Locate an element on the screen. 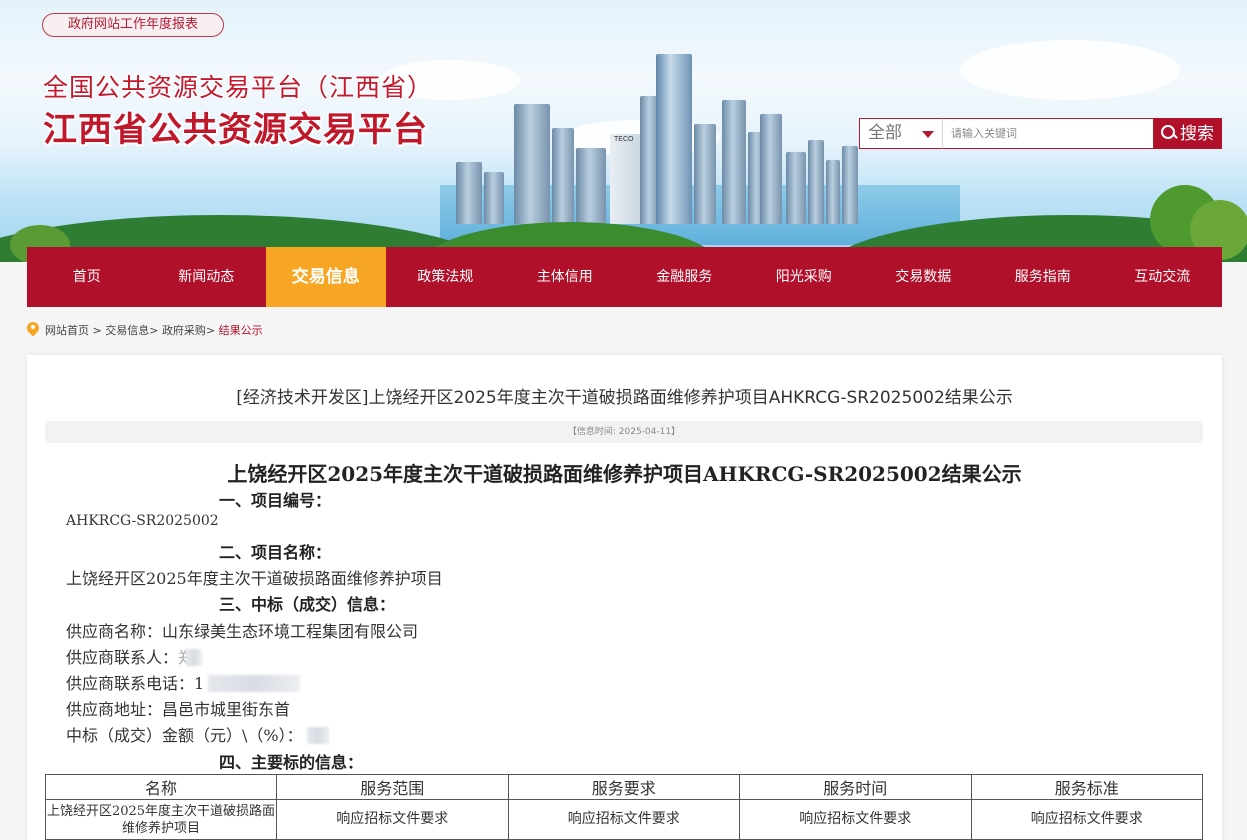 The image size is (1247, 840). section-project-number: 一、项目编号： is located at coordinates (275, 500).